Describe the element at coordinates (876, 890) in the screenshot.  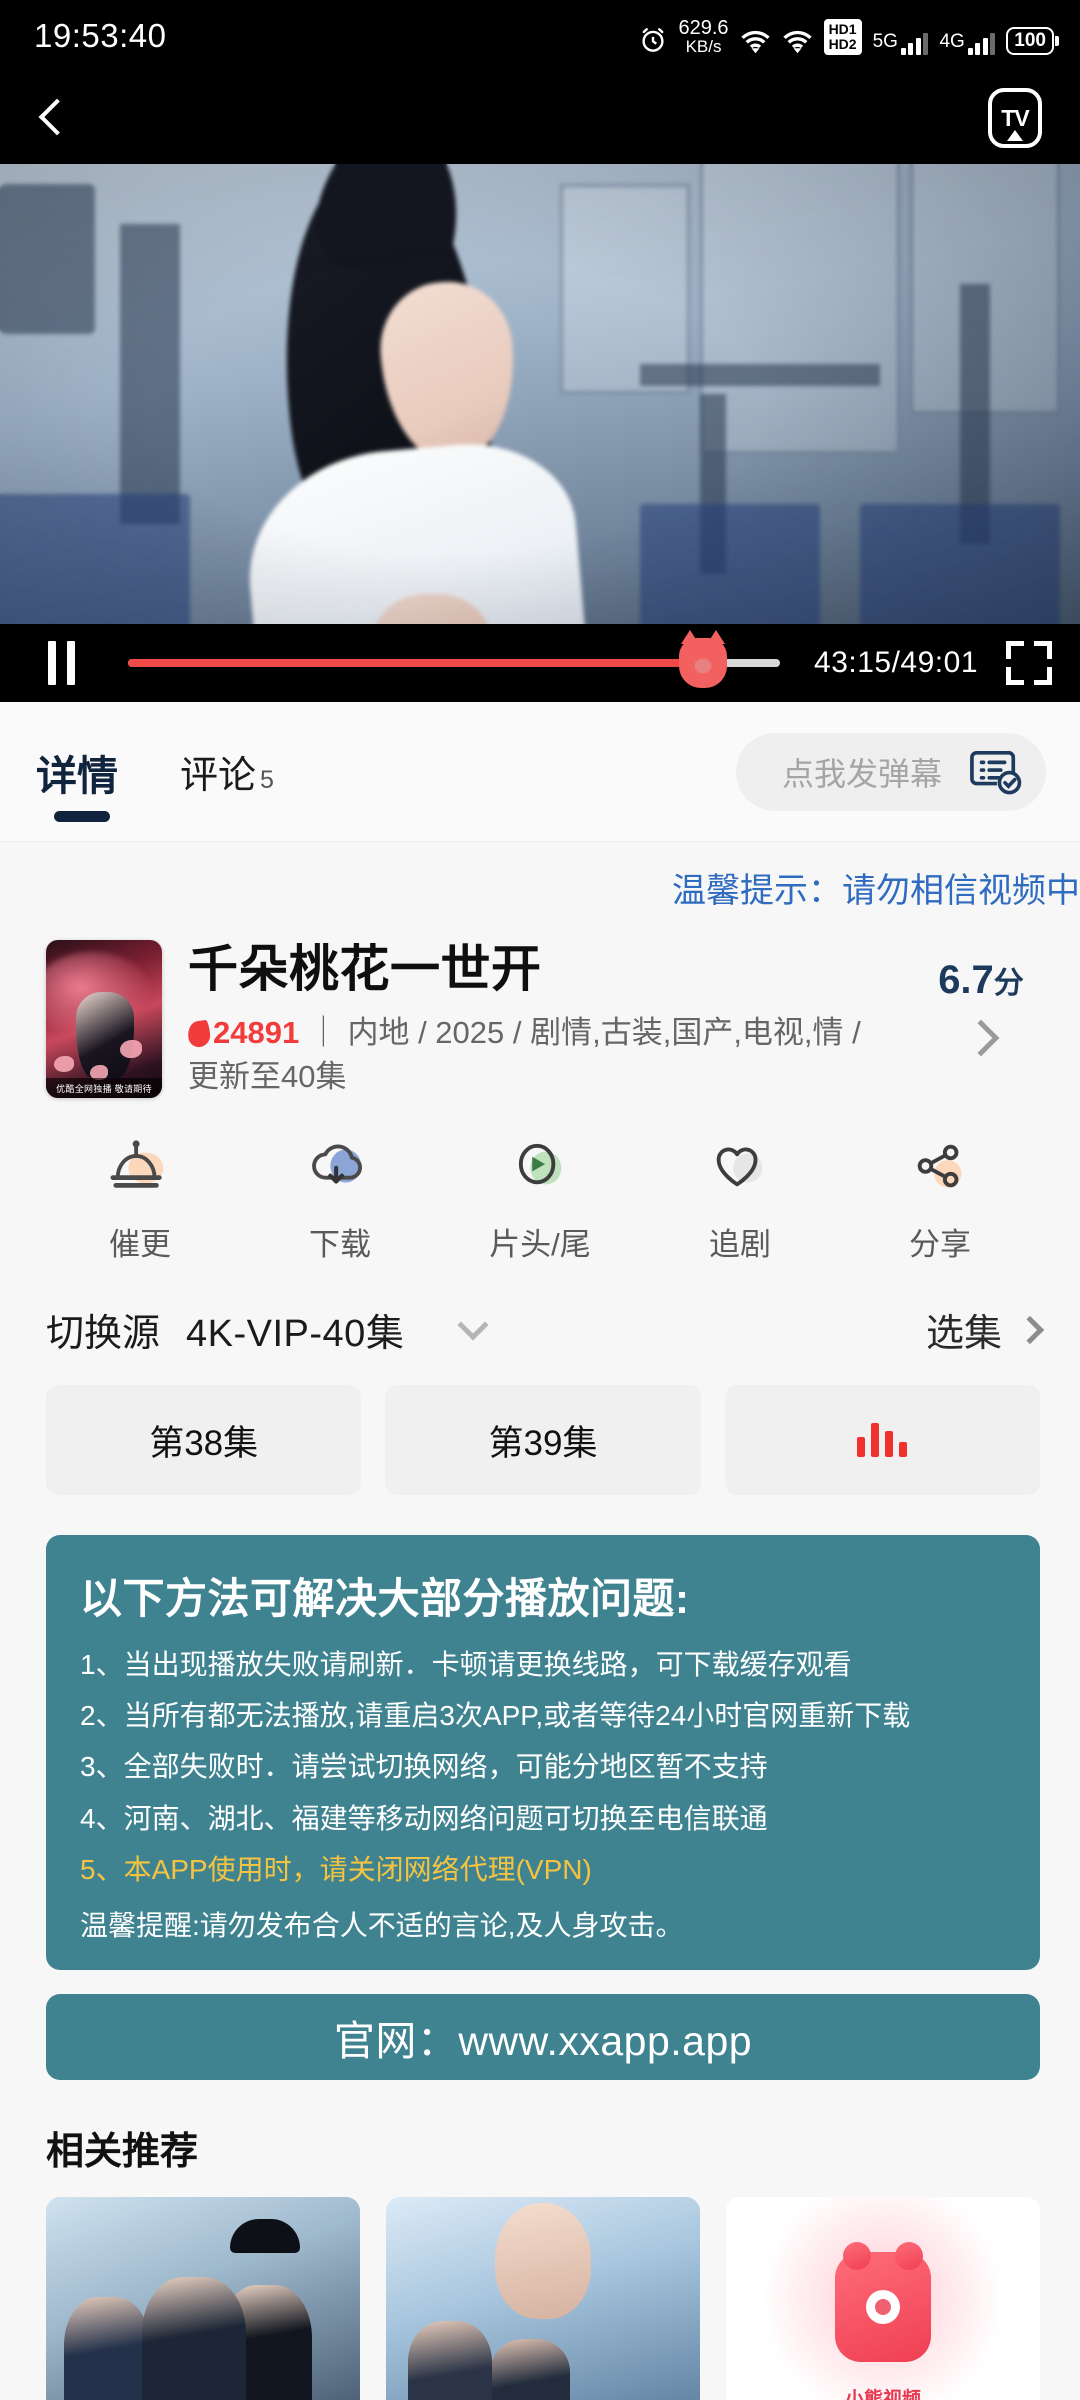
I see `marquee-notice-text: 温馨提示：请勿相信视频中的任何广告` at that location.